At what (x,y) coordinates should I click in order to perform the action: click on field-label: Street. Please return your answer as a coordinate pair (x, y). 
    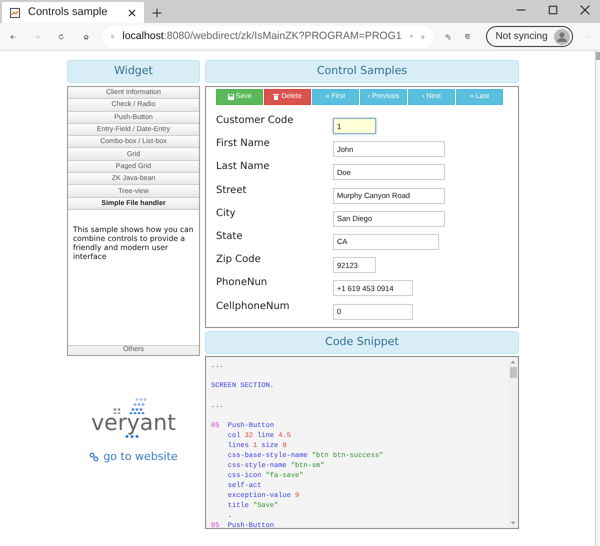
    Looking at the image, I should click on (232, 191).